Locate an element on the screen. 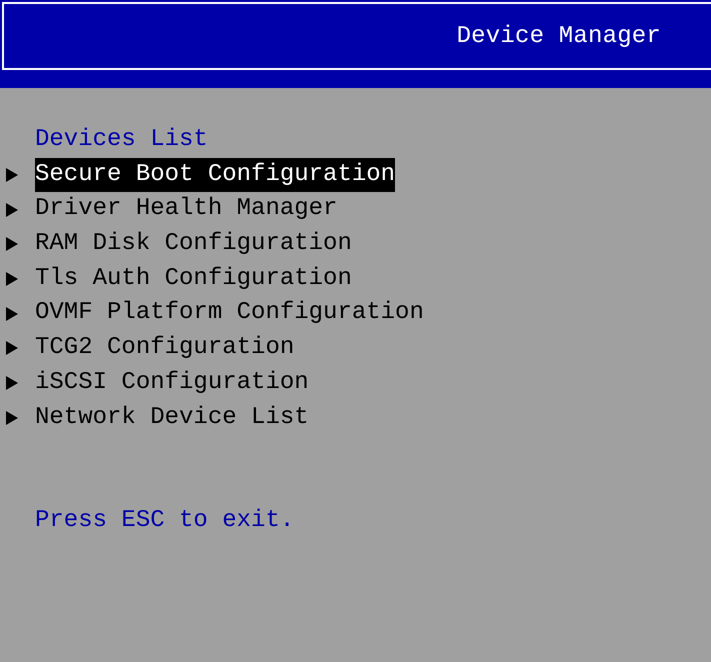 The image size is (711, 662). menu-item: Driver Health Manager is located at coordinates (186, 210).